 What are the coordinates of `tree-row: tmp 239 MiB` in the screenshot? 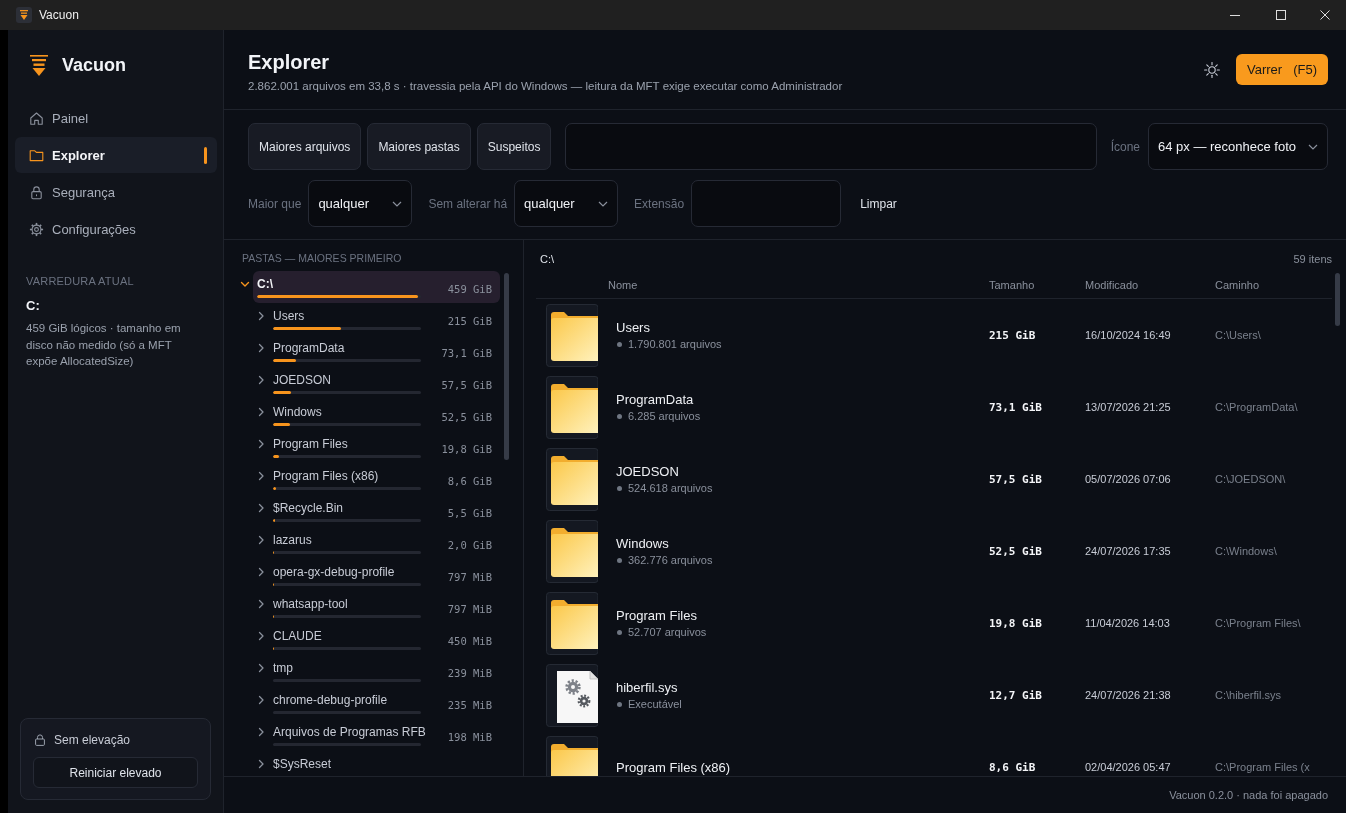 It's located at (384, 671).